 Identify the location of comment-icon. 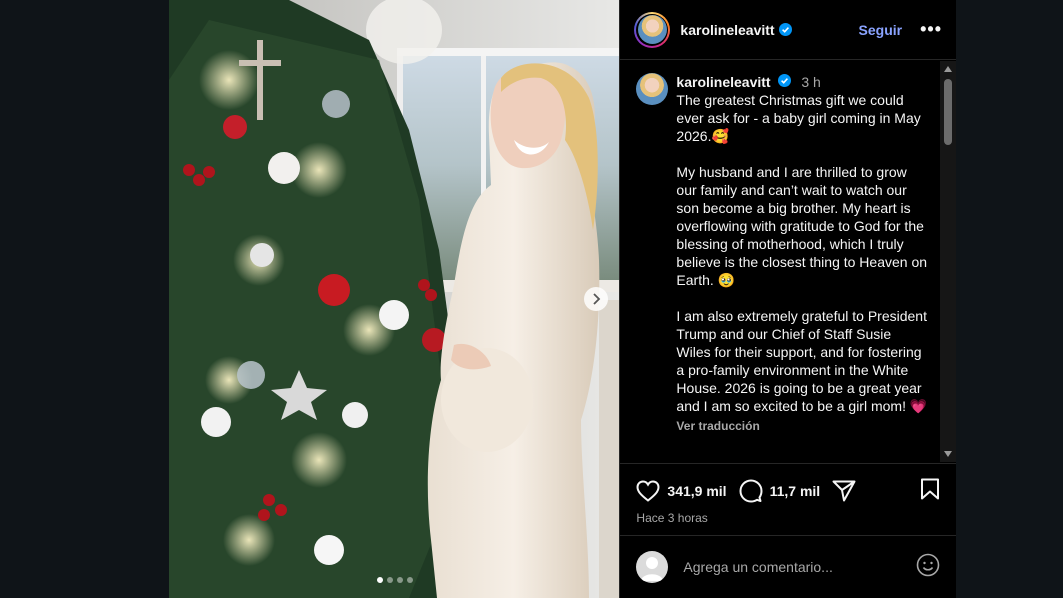
(751, 491).